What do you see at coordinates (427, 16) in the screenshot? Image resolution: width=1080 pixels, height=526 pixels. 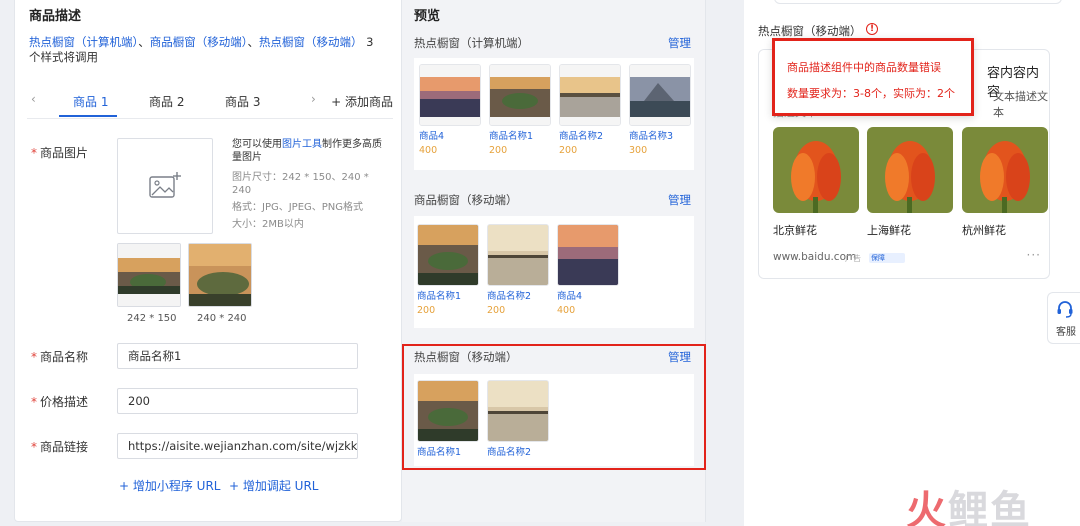 I see `preview-title: 预览` at bounding box center [427, 16].